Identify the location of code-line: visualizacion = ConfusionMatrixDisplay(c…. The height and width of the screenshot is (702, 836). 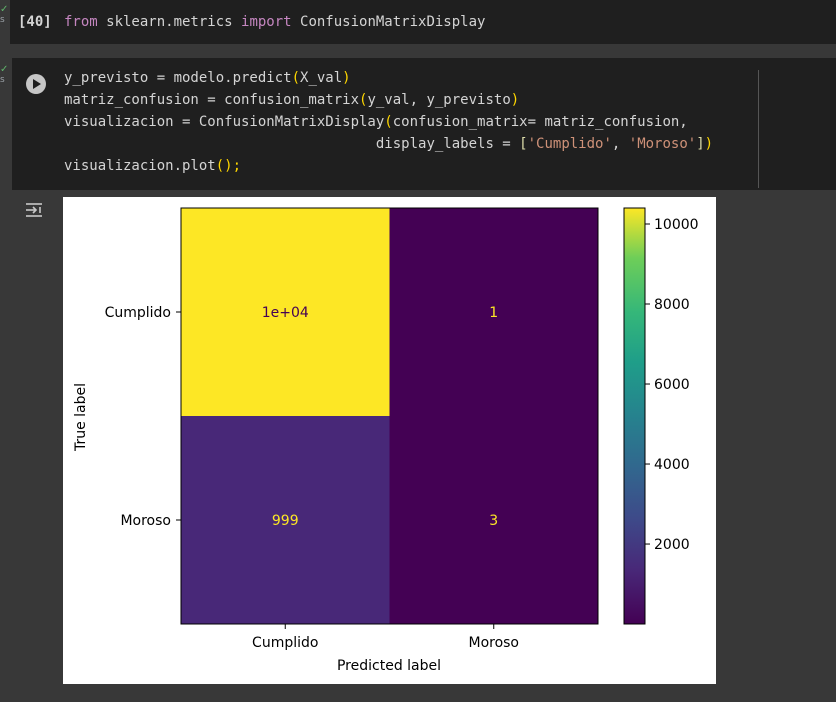
(376, 122).